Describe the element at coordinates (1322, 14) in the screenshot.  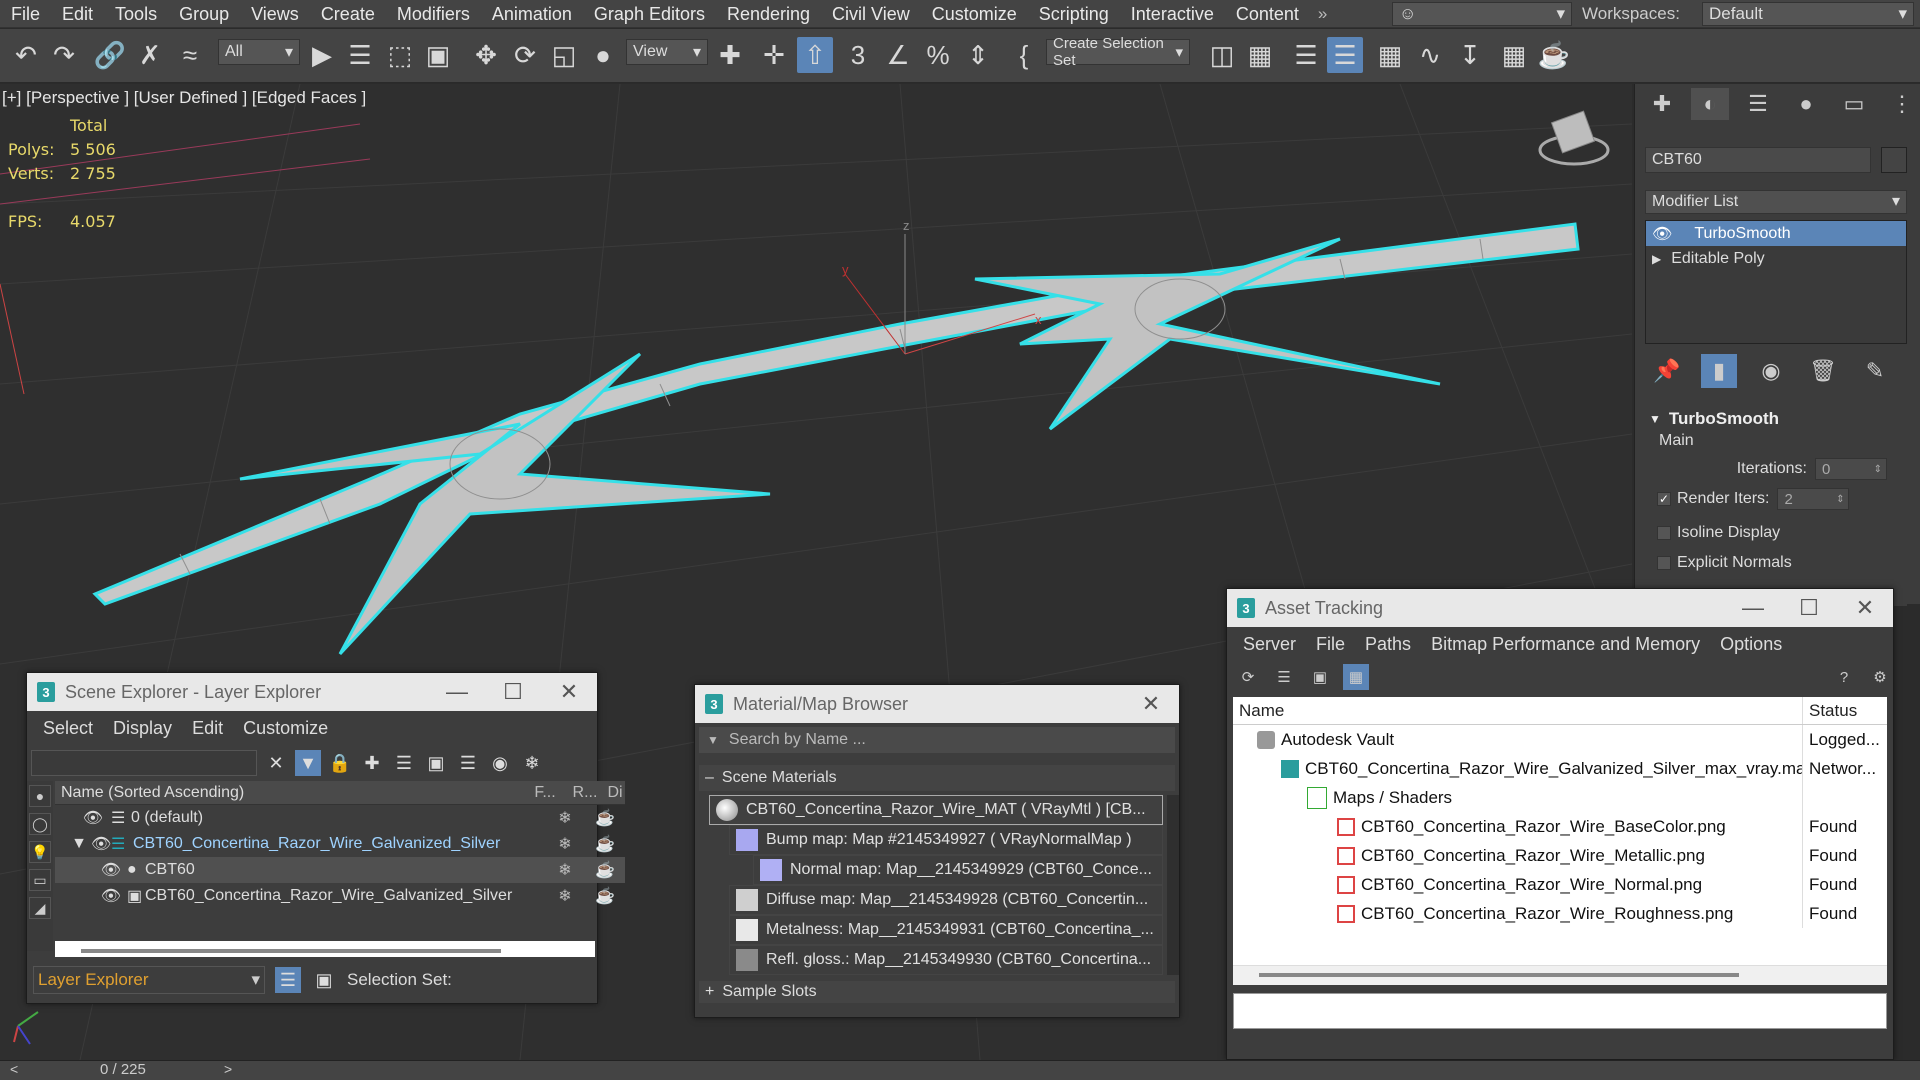
I see `menu-overflow-button: »` at that location.